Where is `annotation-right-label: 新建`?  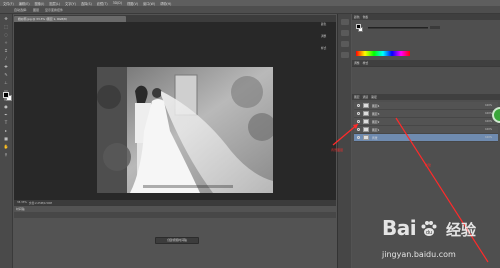
annotation-right-label: 新建 is located at coordinates (428, 165).